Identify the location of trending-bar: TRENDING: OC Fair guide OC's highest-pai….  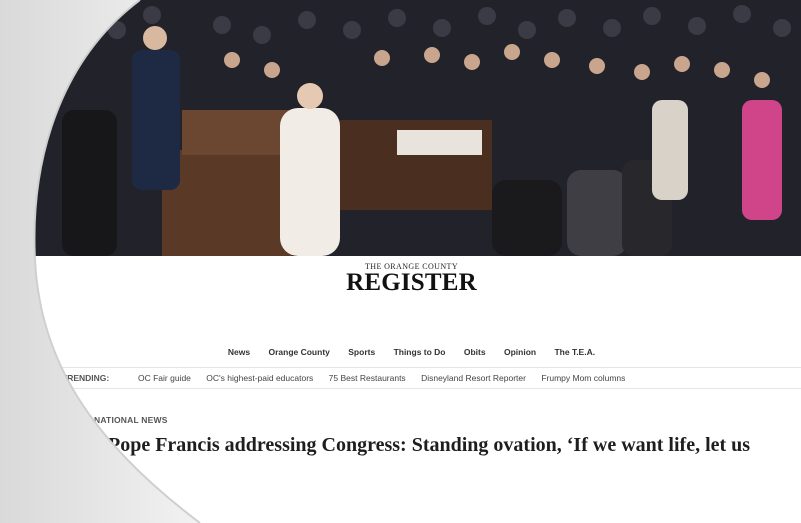
(411, 378).